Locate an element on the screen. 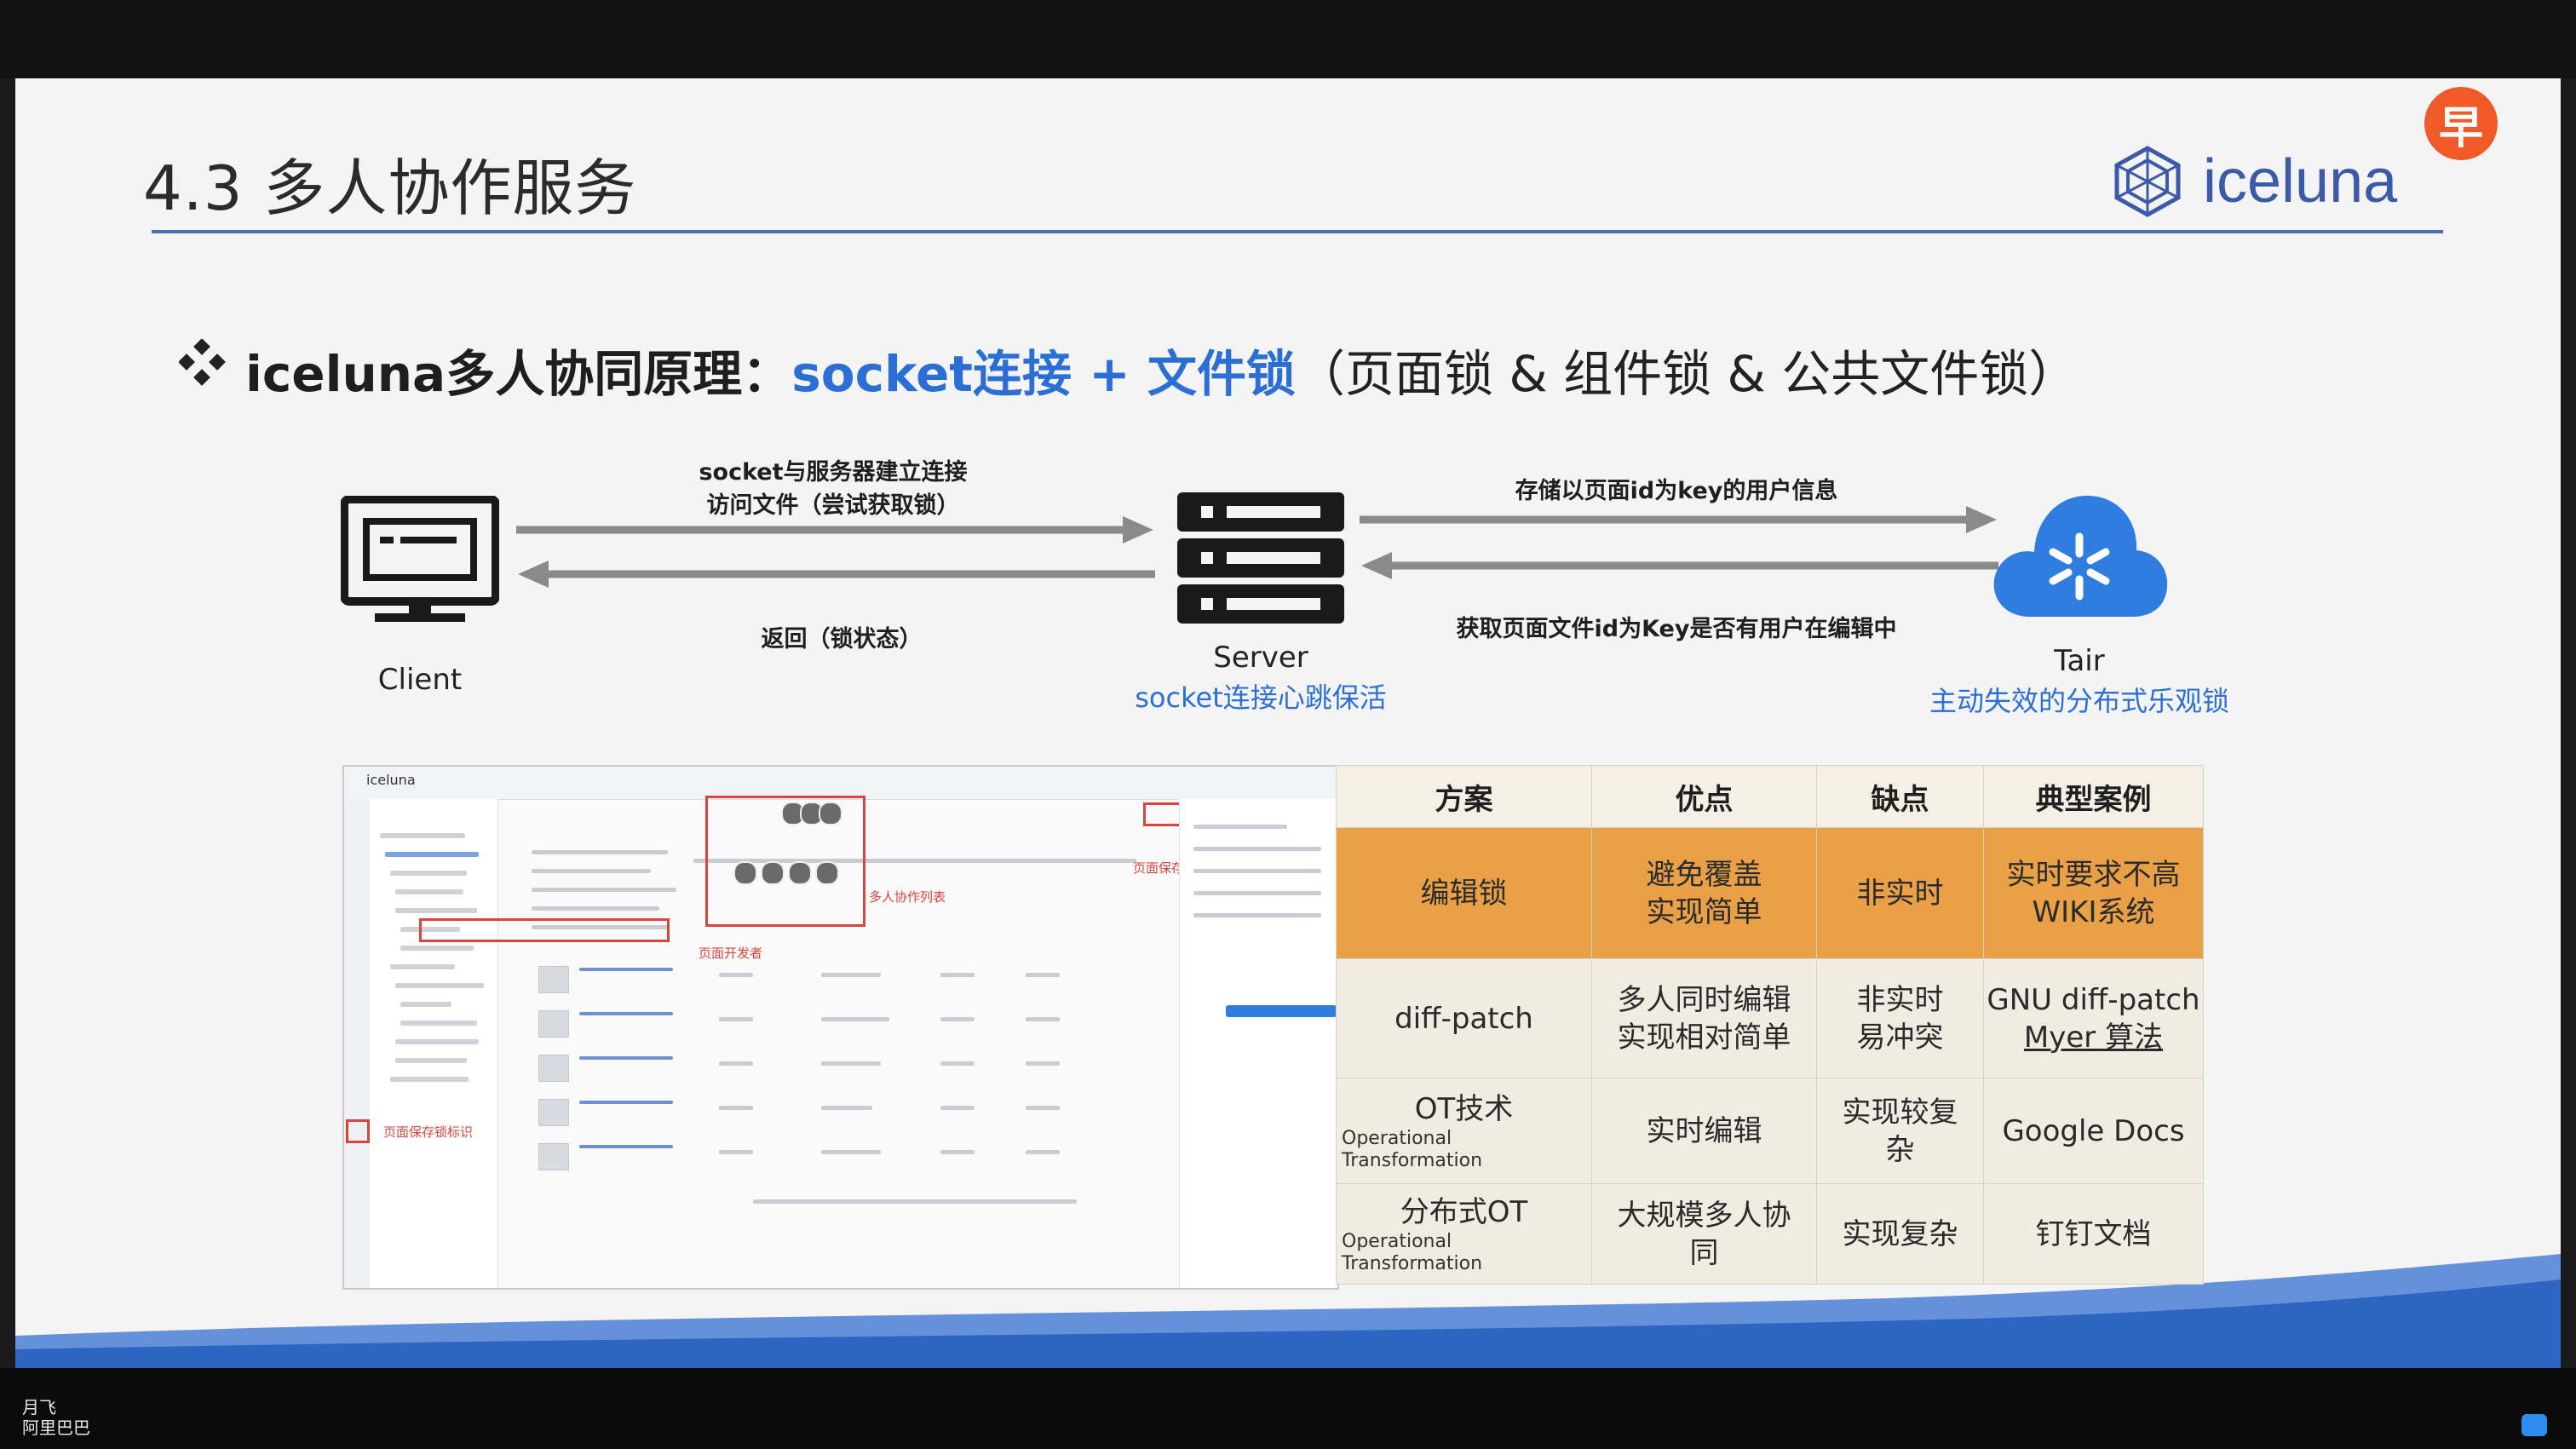 The width and height of the screenshot is (2576, 1449). header-cons: 缺点 is located at coordinates (1900, 797).